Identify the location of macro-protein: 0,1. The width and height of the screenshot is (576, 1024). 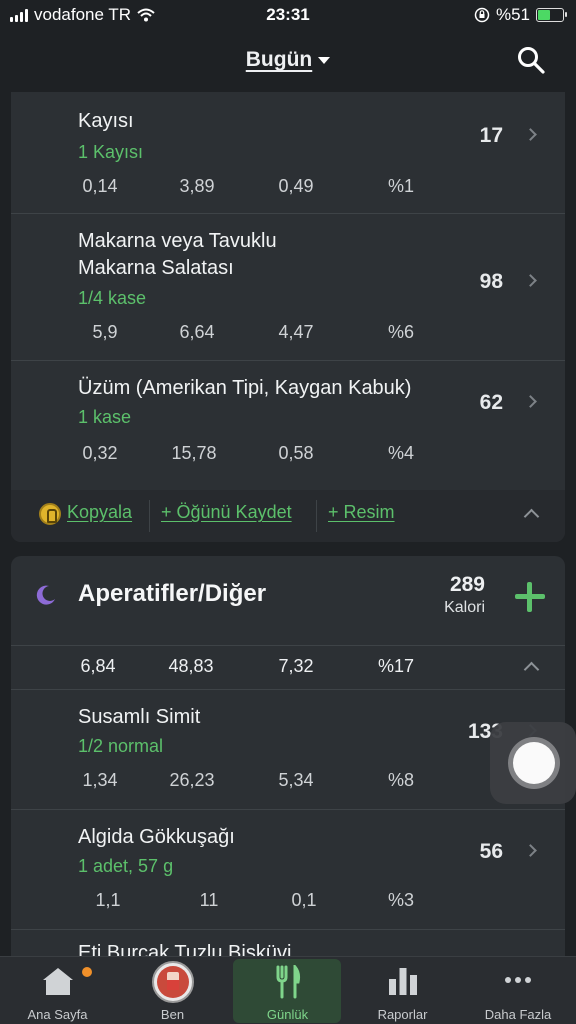
(304, 900).